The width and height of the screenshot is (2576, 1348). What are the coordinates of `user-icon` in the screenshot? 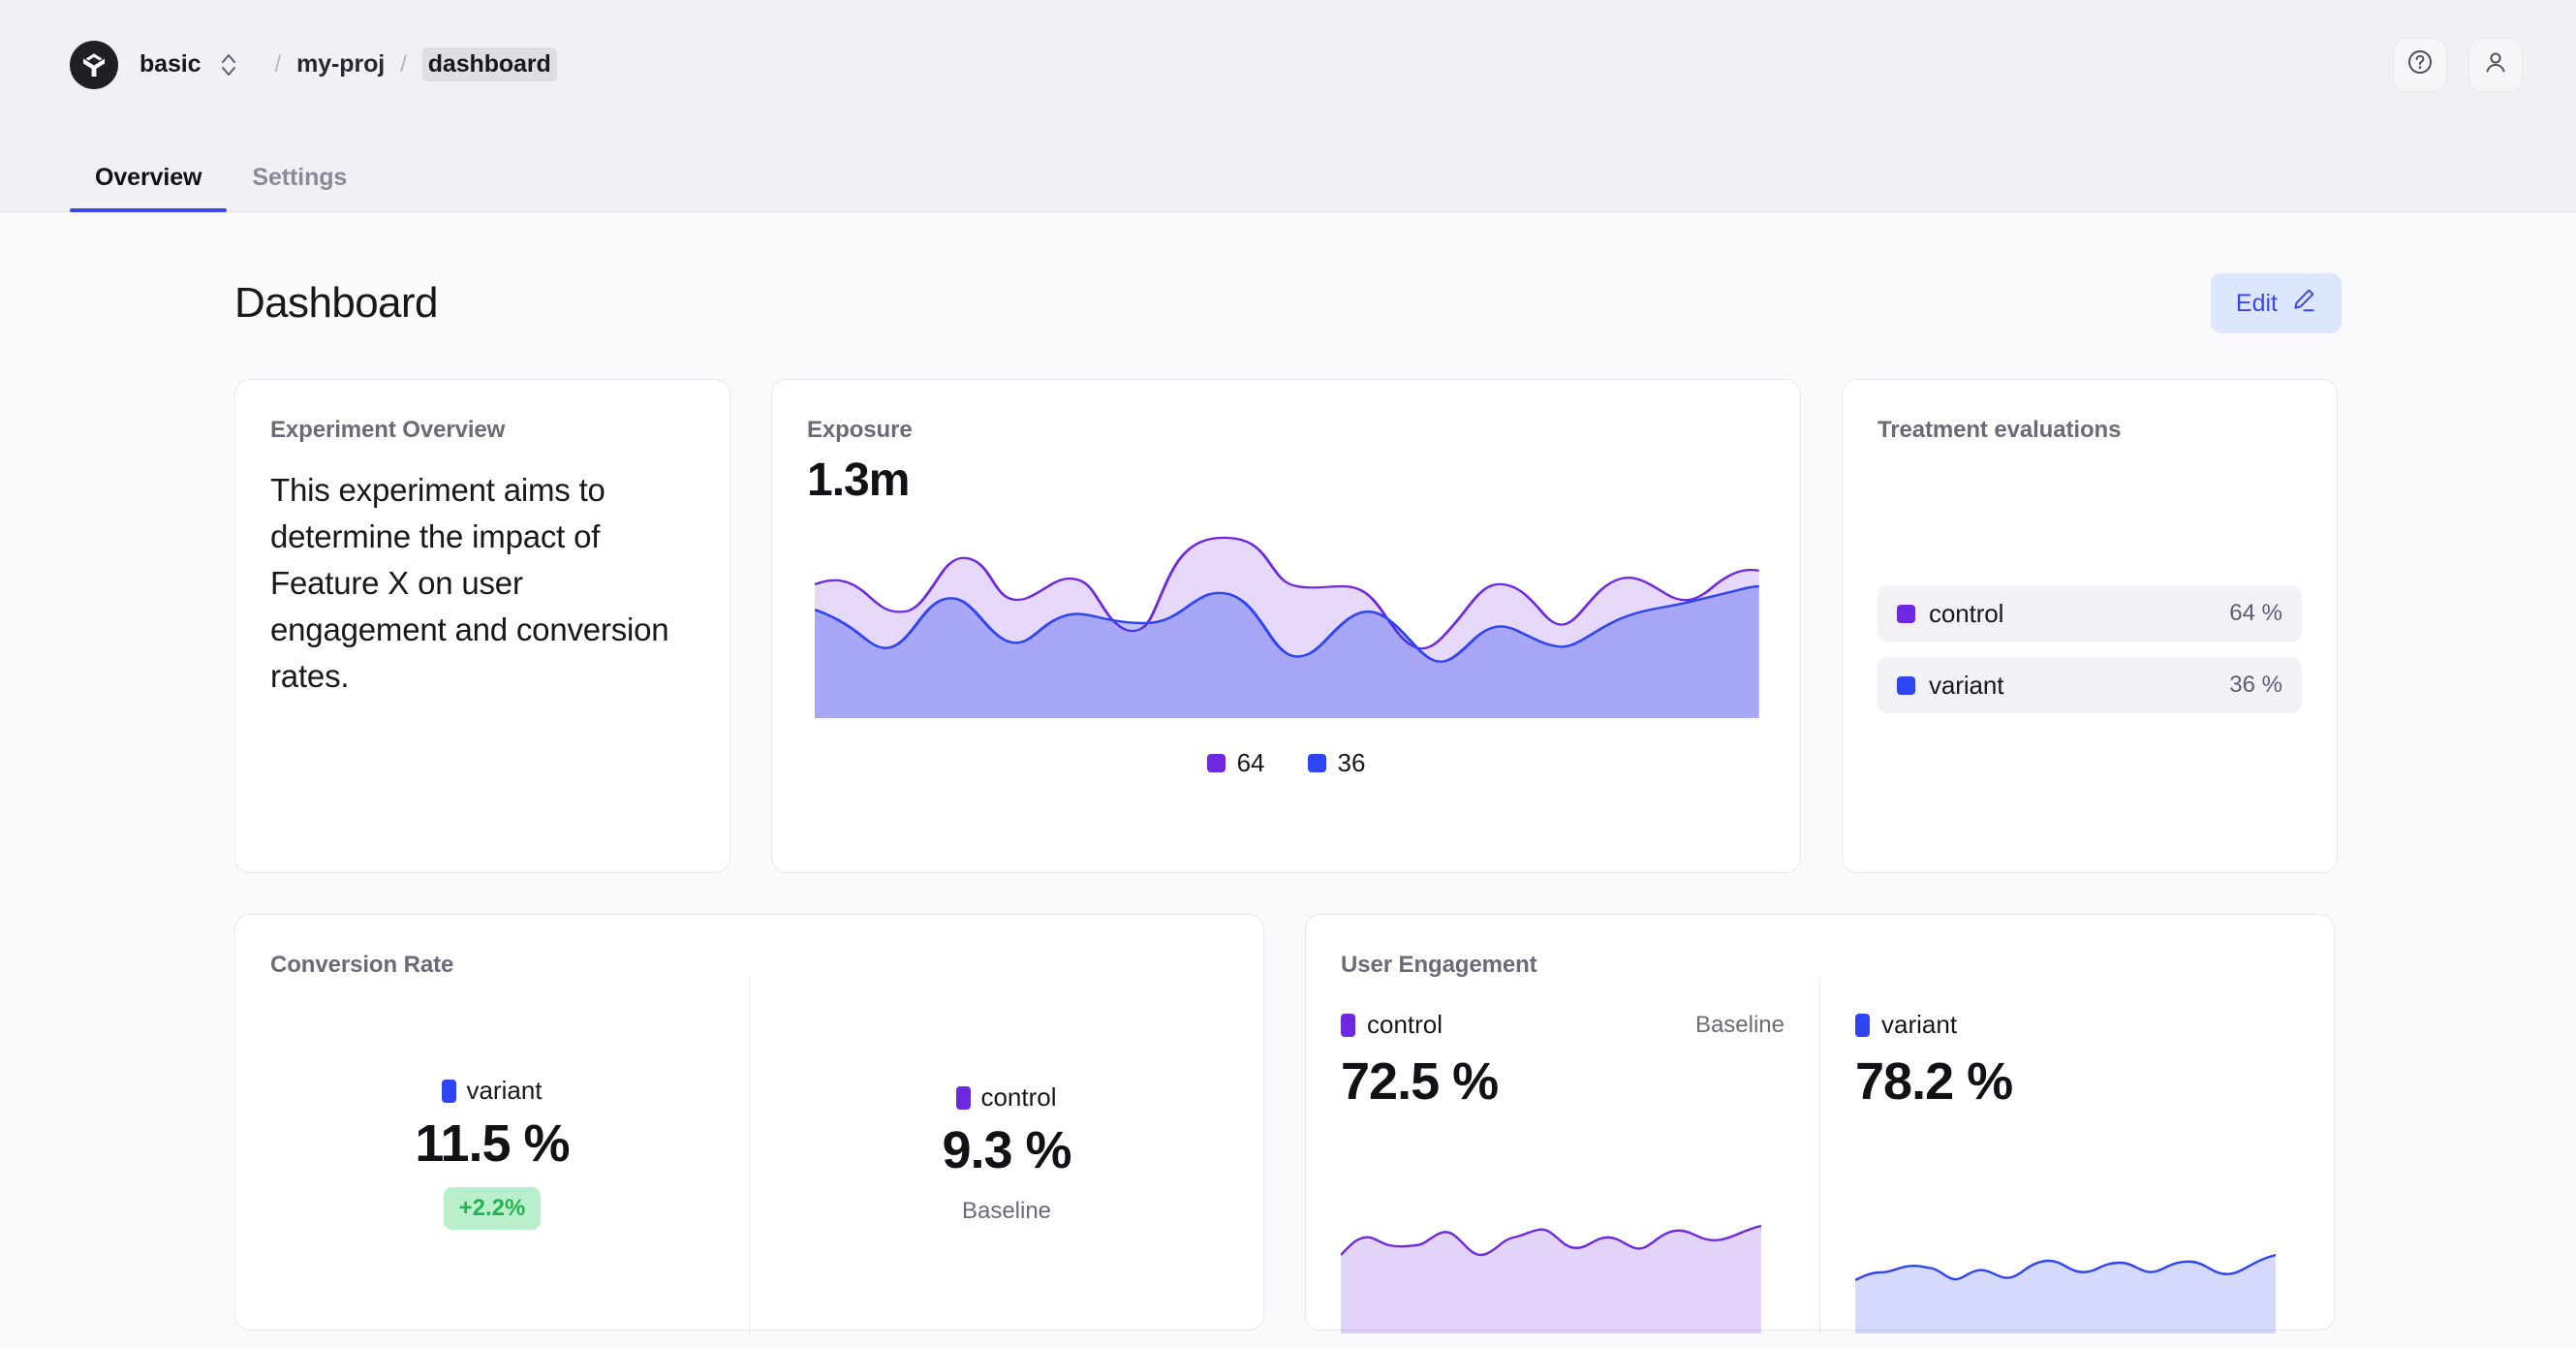 It's located at (2495, 64).